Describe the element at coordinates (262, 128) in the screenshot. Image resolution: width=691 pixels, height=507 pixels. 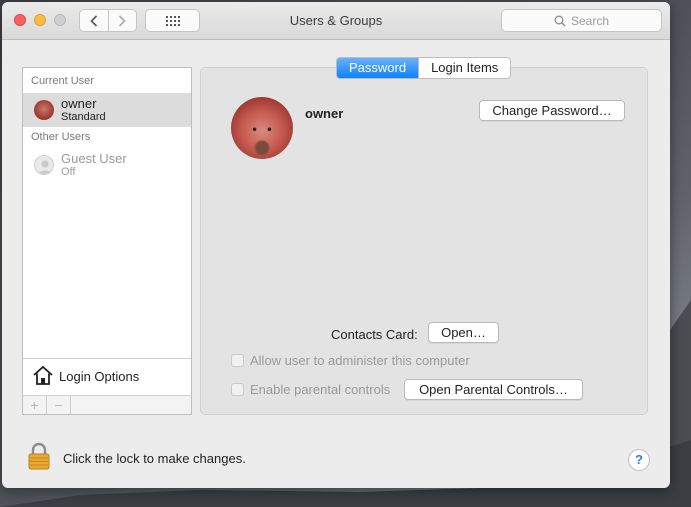
I see `user-picture` at that location.